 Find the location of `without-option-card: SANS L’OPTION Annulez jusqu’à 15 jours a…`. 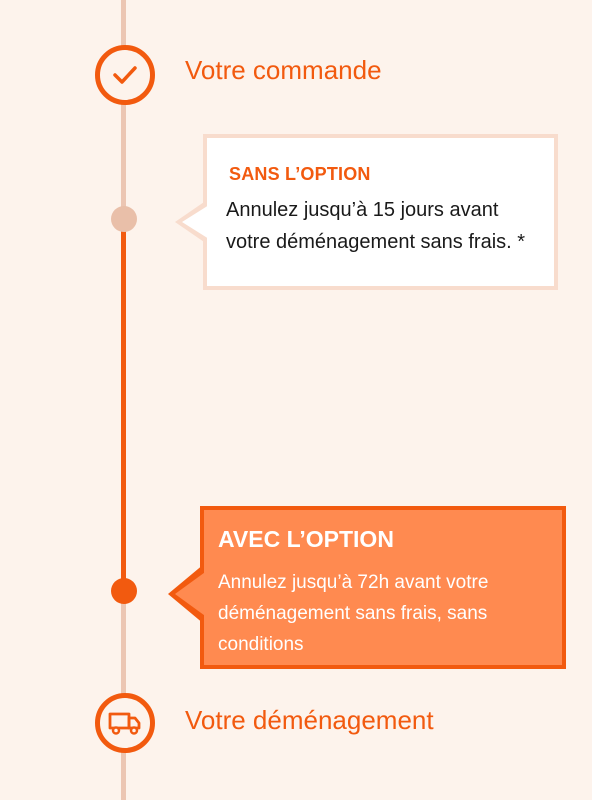

without-option-card: SANS L’OPTION Annulez jusqu’à 15 jours a… is located at coordinates (366, 212).